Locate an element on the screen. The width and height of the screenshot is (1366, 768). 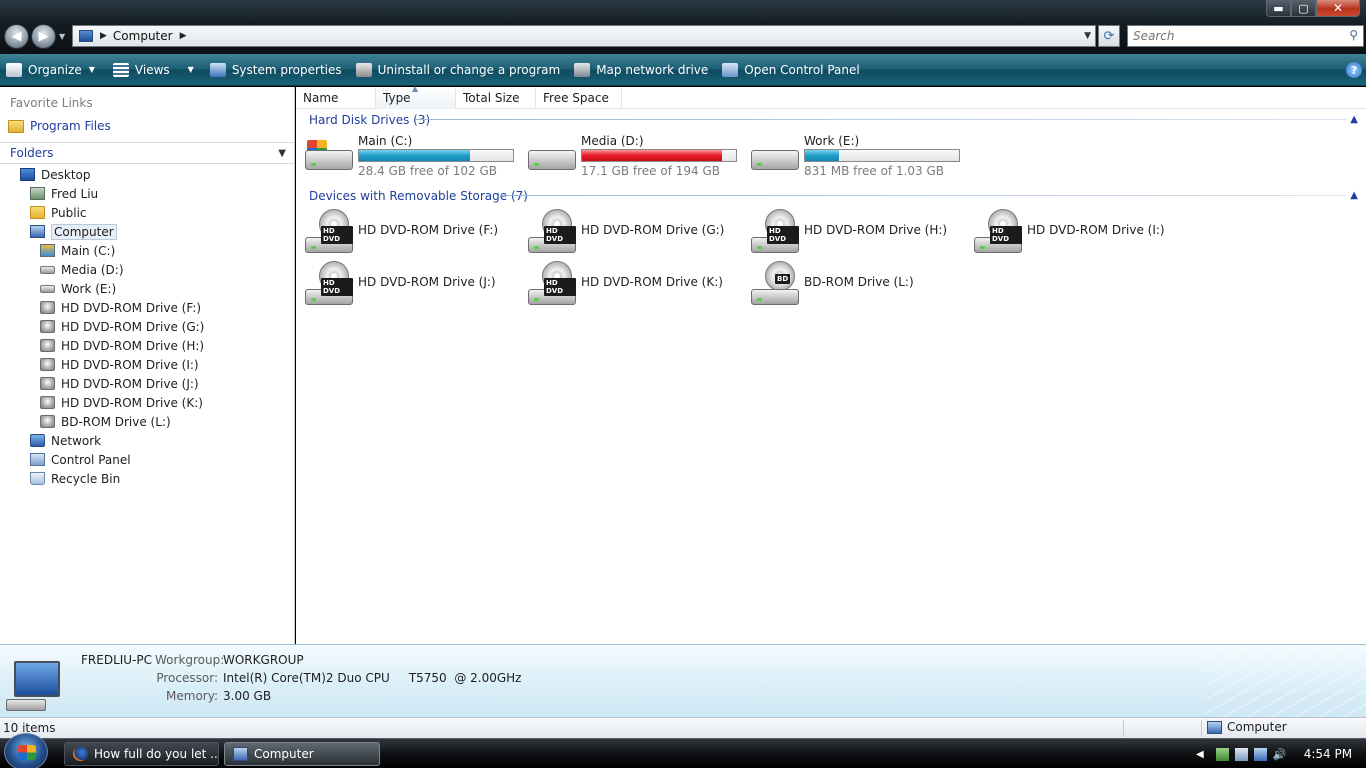
capacity-bar-fill is located at coordinates (414, 155).